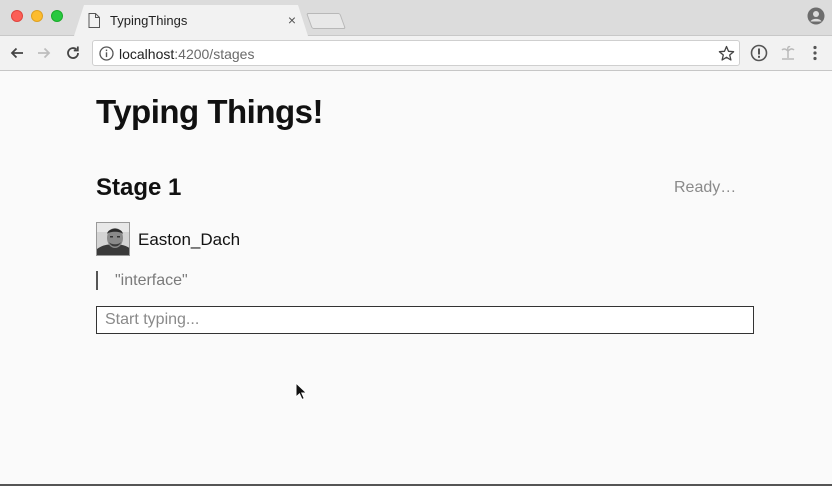  Describe the element at coordinates (57, 16) in the screenshot. I see `window-zoom-button` at that location.